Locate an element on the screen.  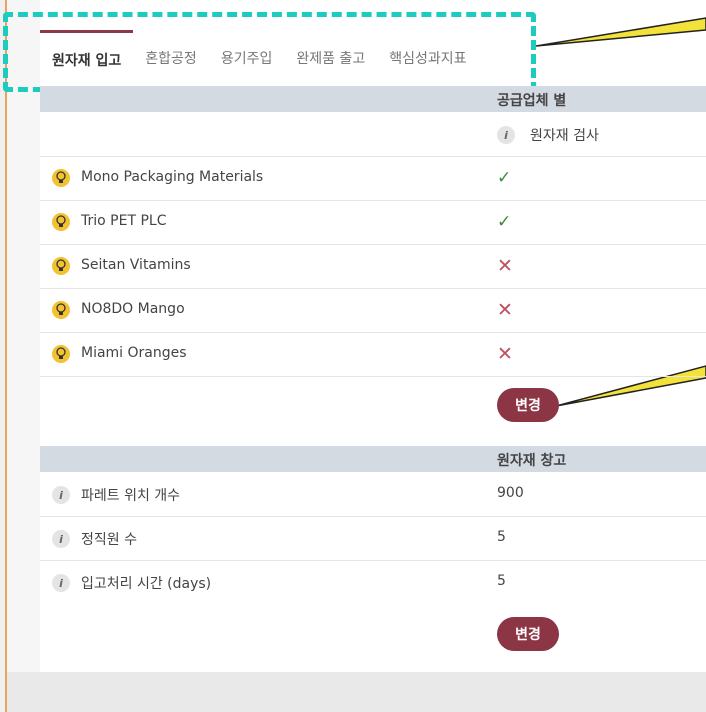
tab-container-filling: 용기주입 is located at coordinates (247, 58).